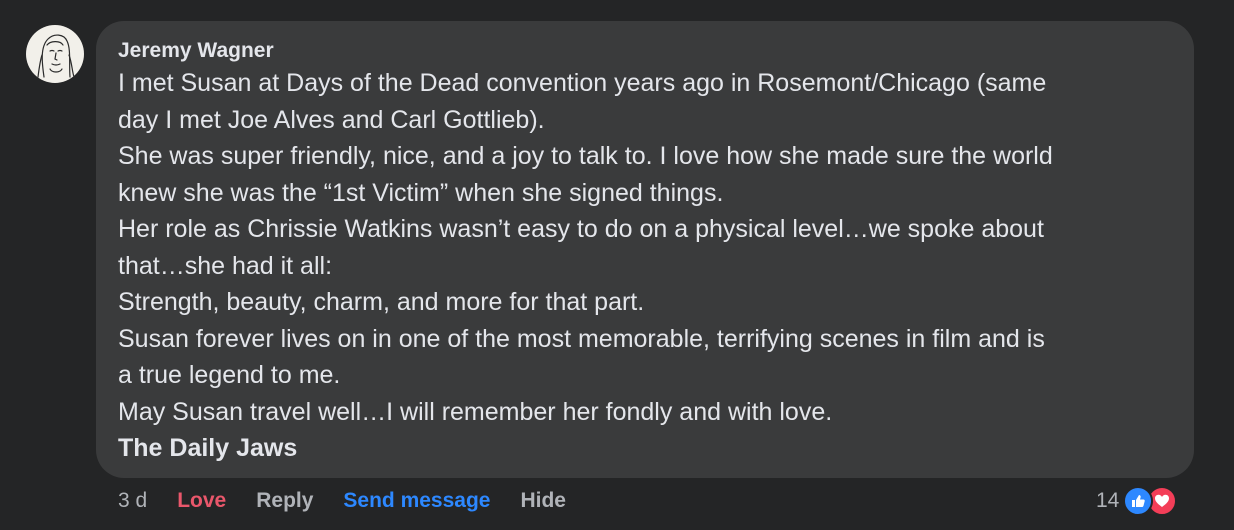 This screenshot has height=530, width=1234. What do you see at coordinates (284, 501) in the screenshot?
I see `reply-button: Reply` at bounding box center [284, 501].